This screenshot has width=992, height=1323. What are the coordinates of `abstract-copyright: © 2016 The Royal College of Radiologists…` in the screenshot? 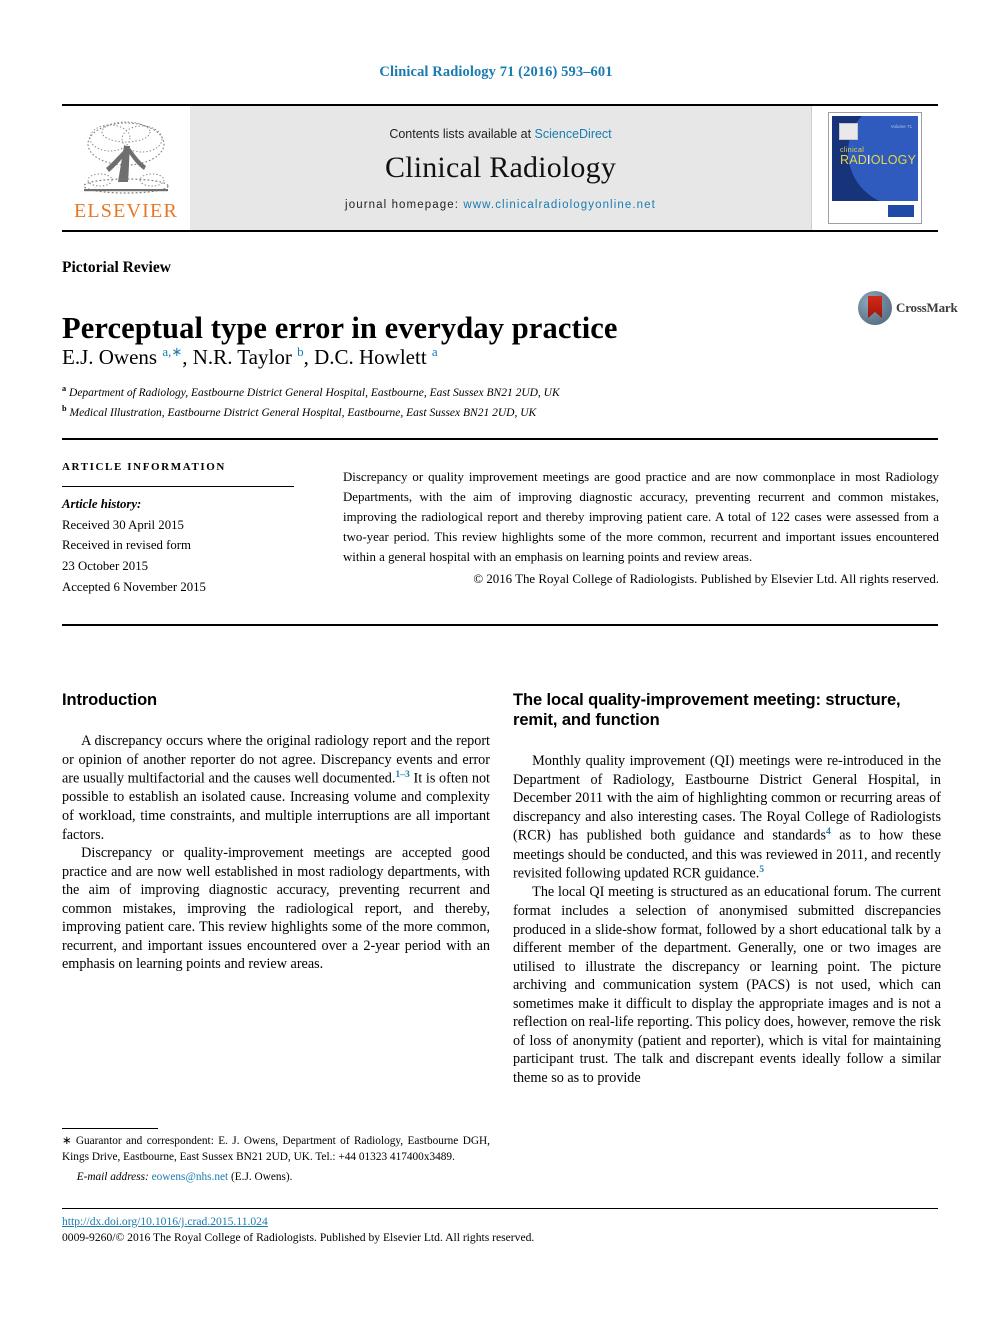 It's located at (706, 579).